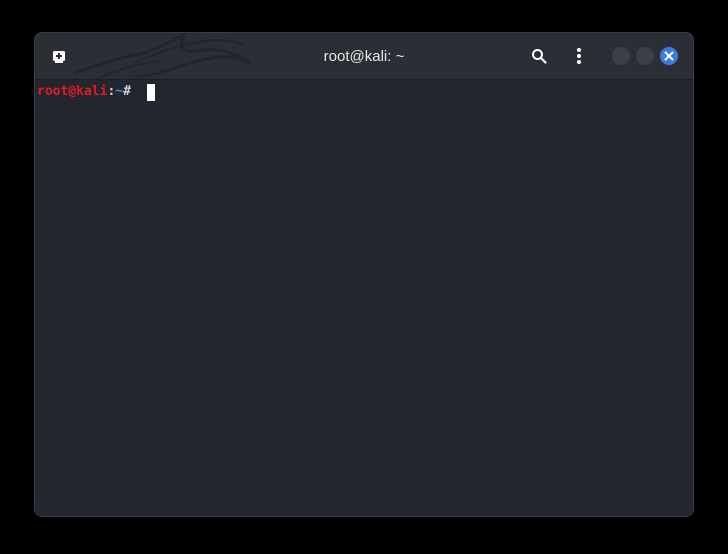  I want to click on prompt-user-host: root@kali, so click(72, 91).